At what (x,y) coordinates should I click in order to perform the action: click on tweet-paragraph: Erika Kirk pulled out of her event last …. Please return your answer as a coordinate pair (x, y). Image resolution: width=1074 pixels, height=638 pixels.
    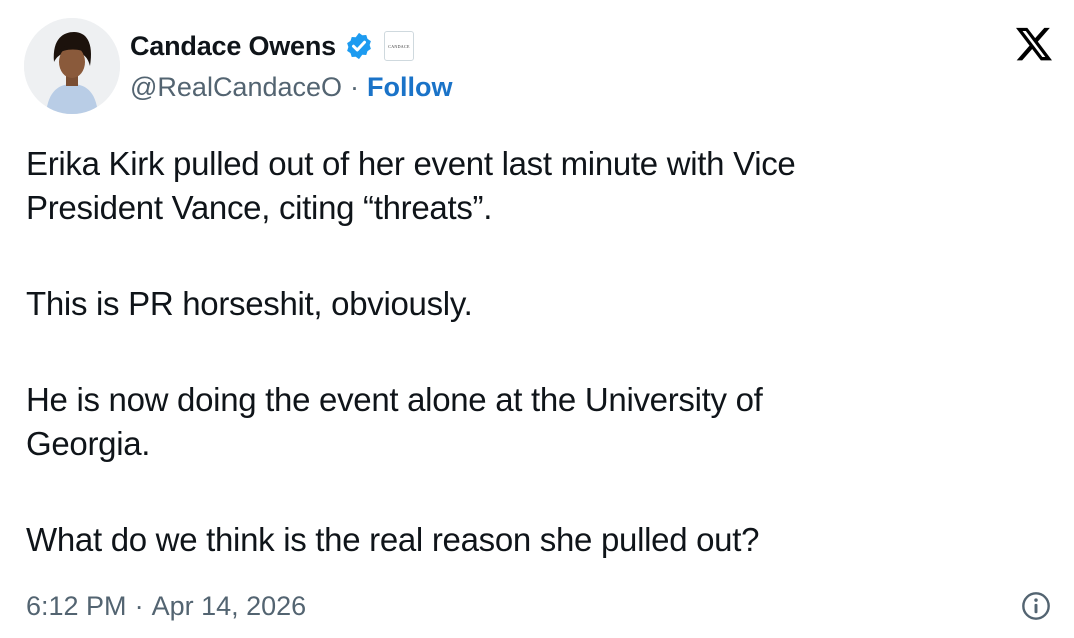
    Looking at the image, I should click on (411, 185).